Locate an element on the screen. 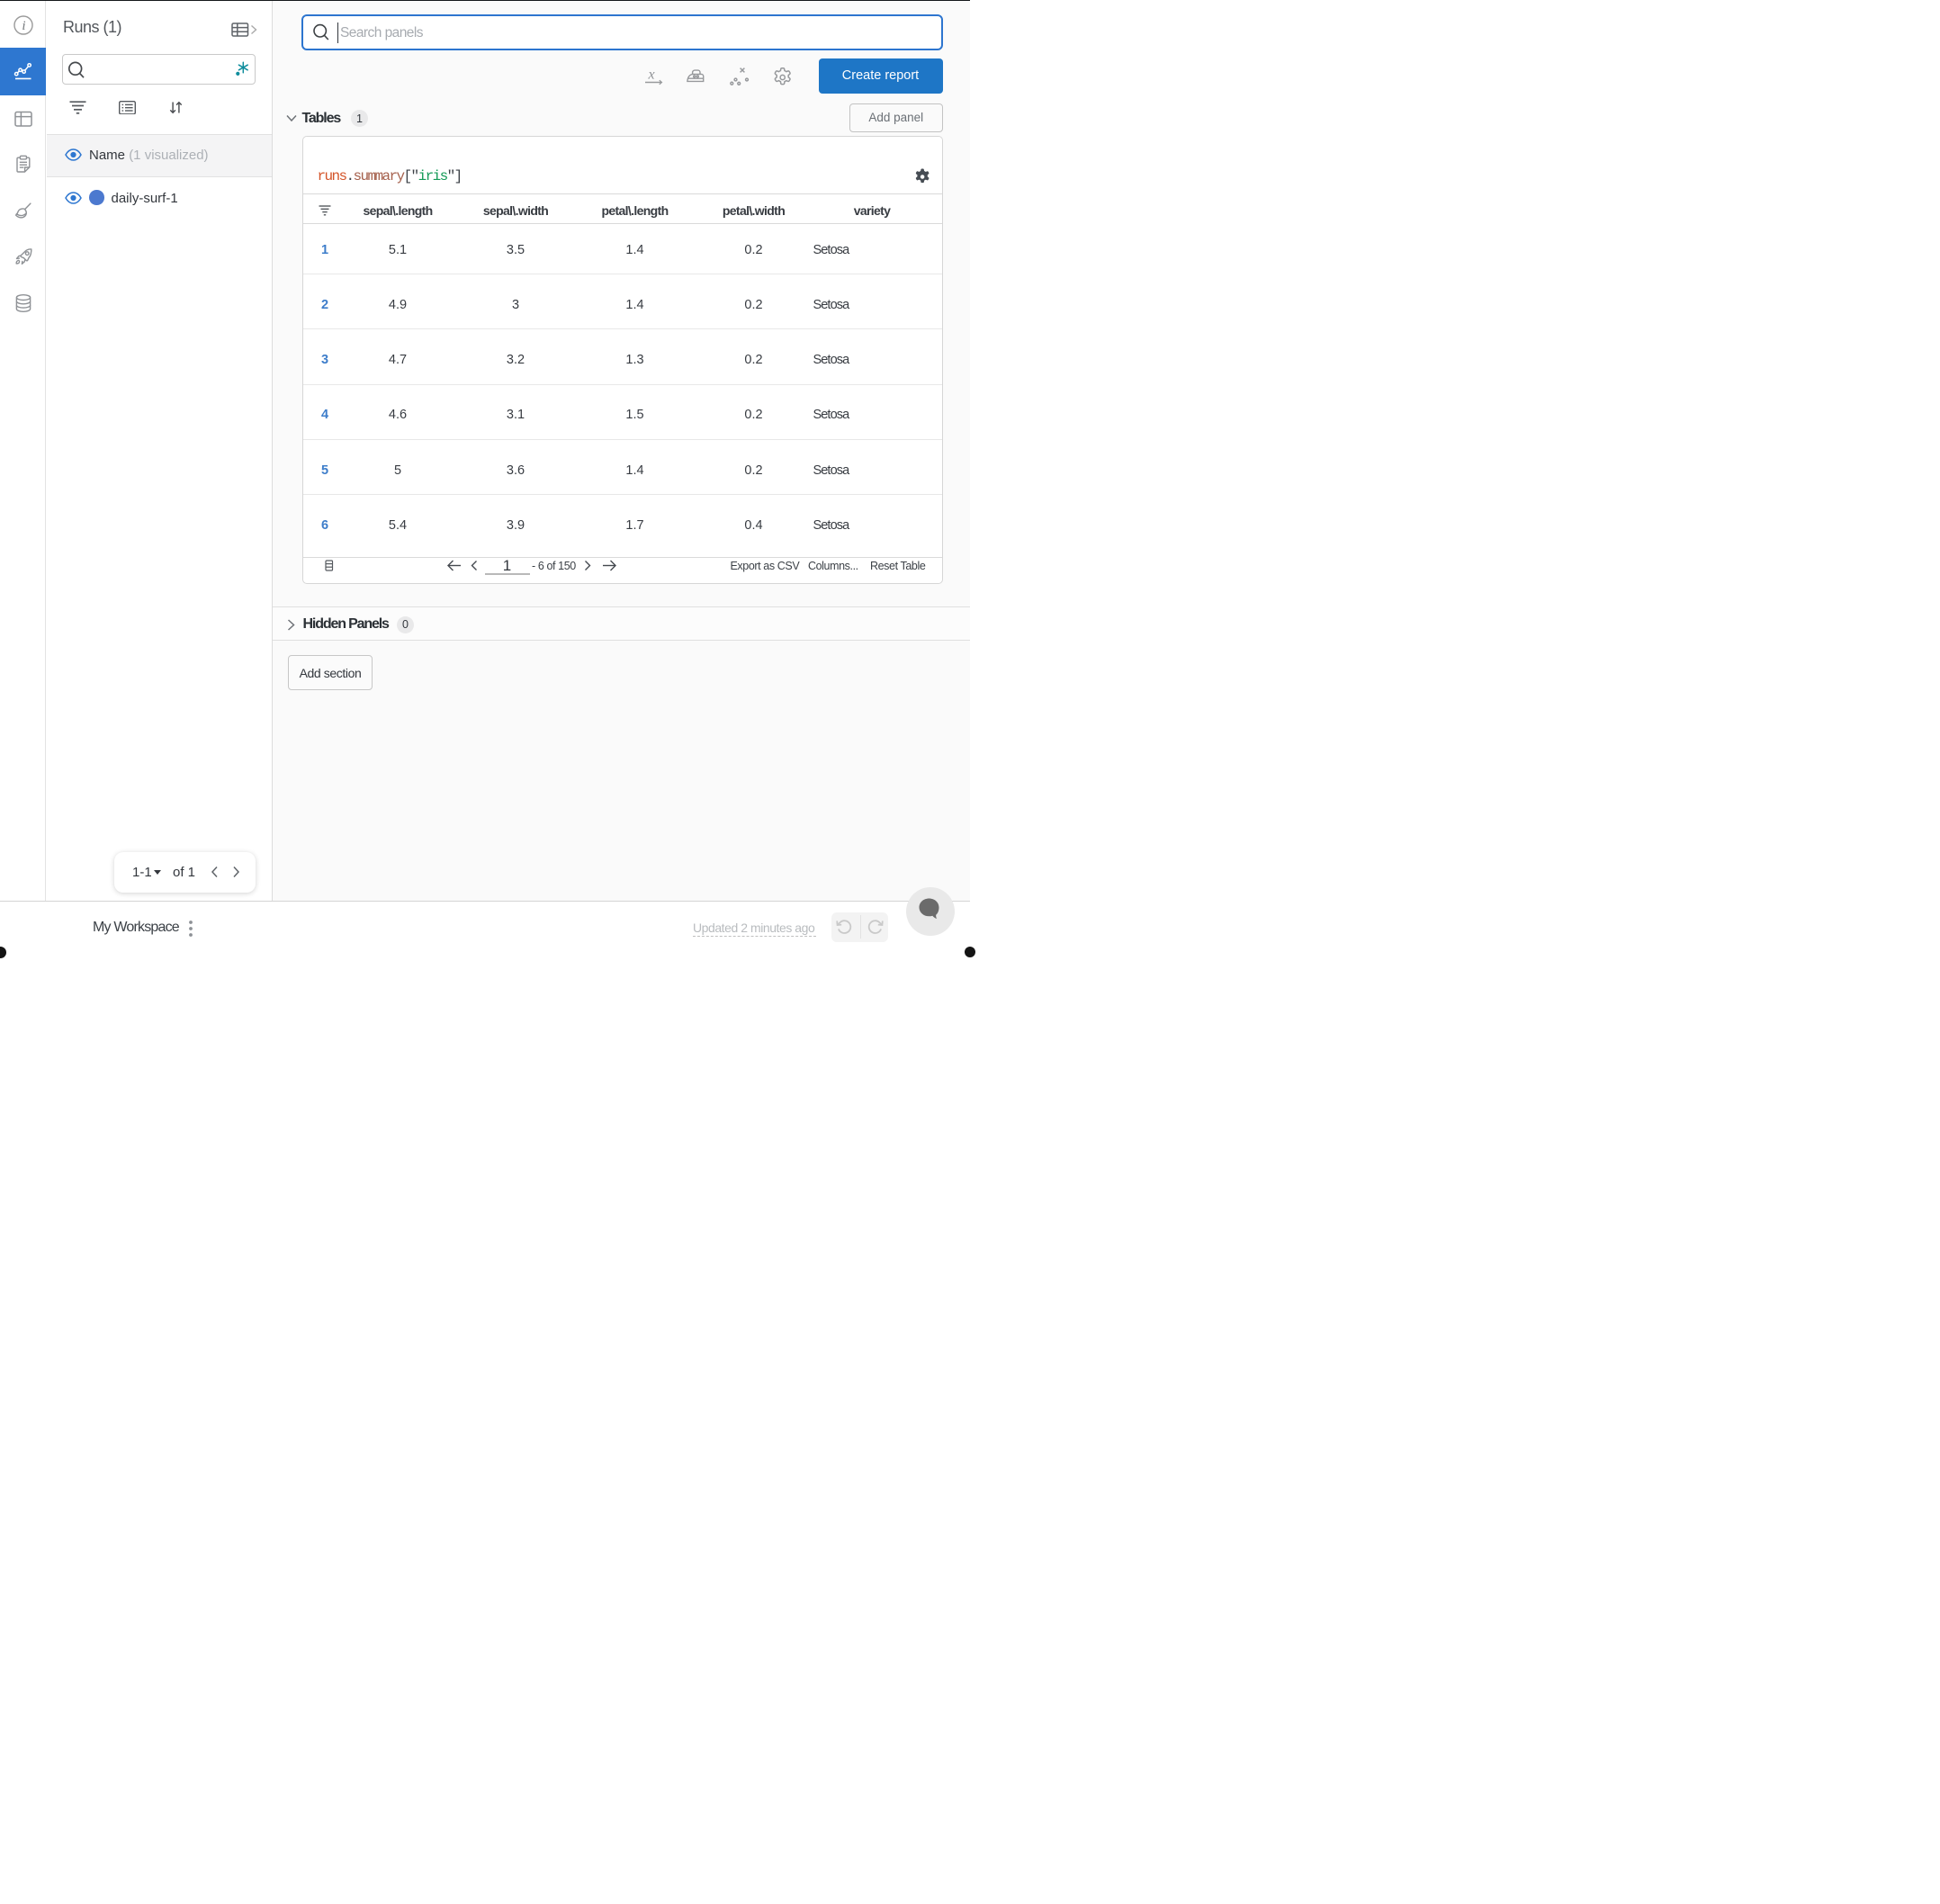 The height and width of the screenshot is (1904, 1940). svg-text: i is located at coordinates (24, 26).